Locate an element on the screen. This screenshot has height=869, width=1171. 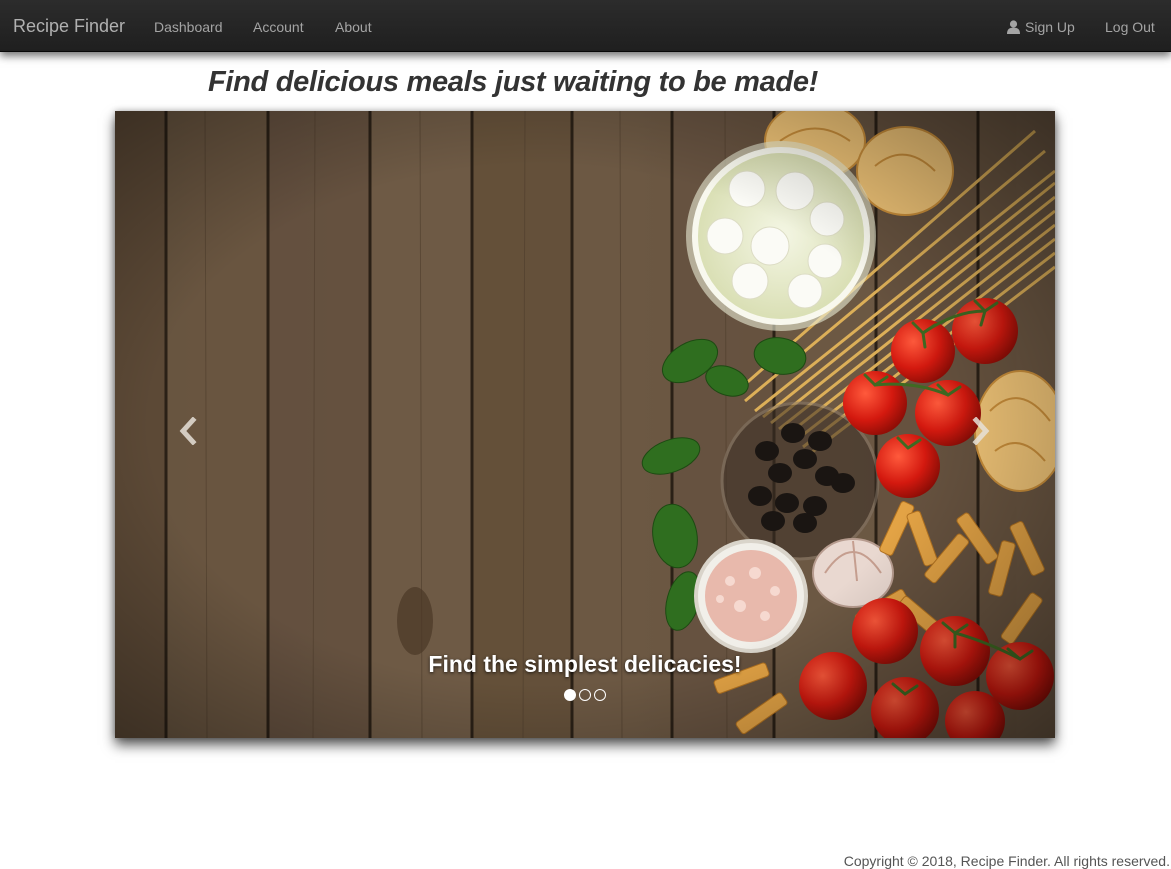
carousel-prev-button is located at coordinates (188, 431).